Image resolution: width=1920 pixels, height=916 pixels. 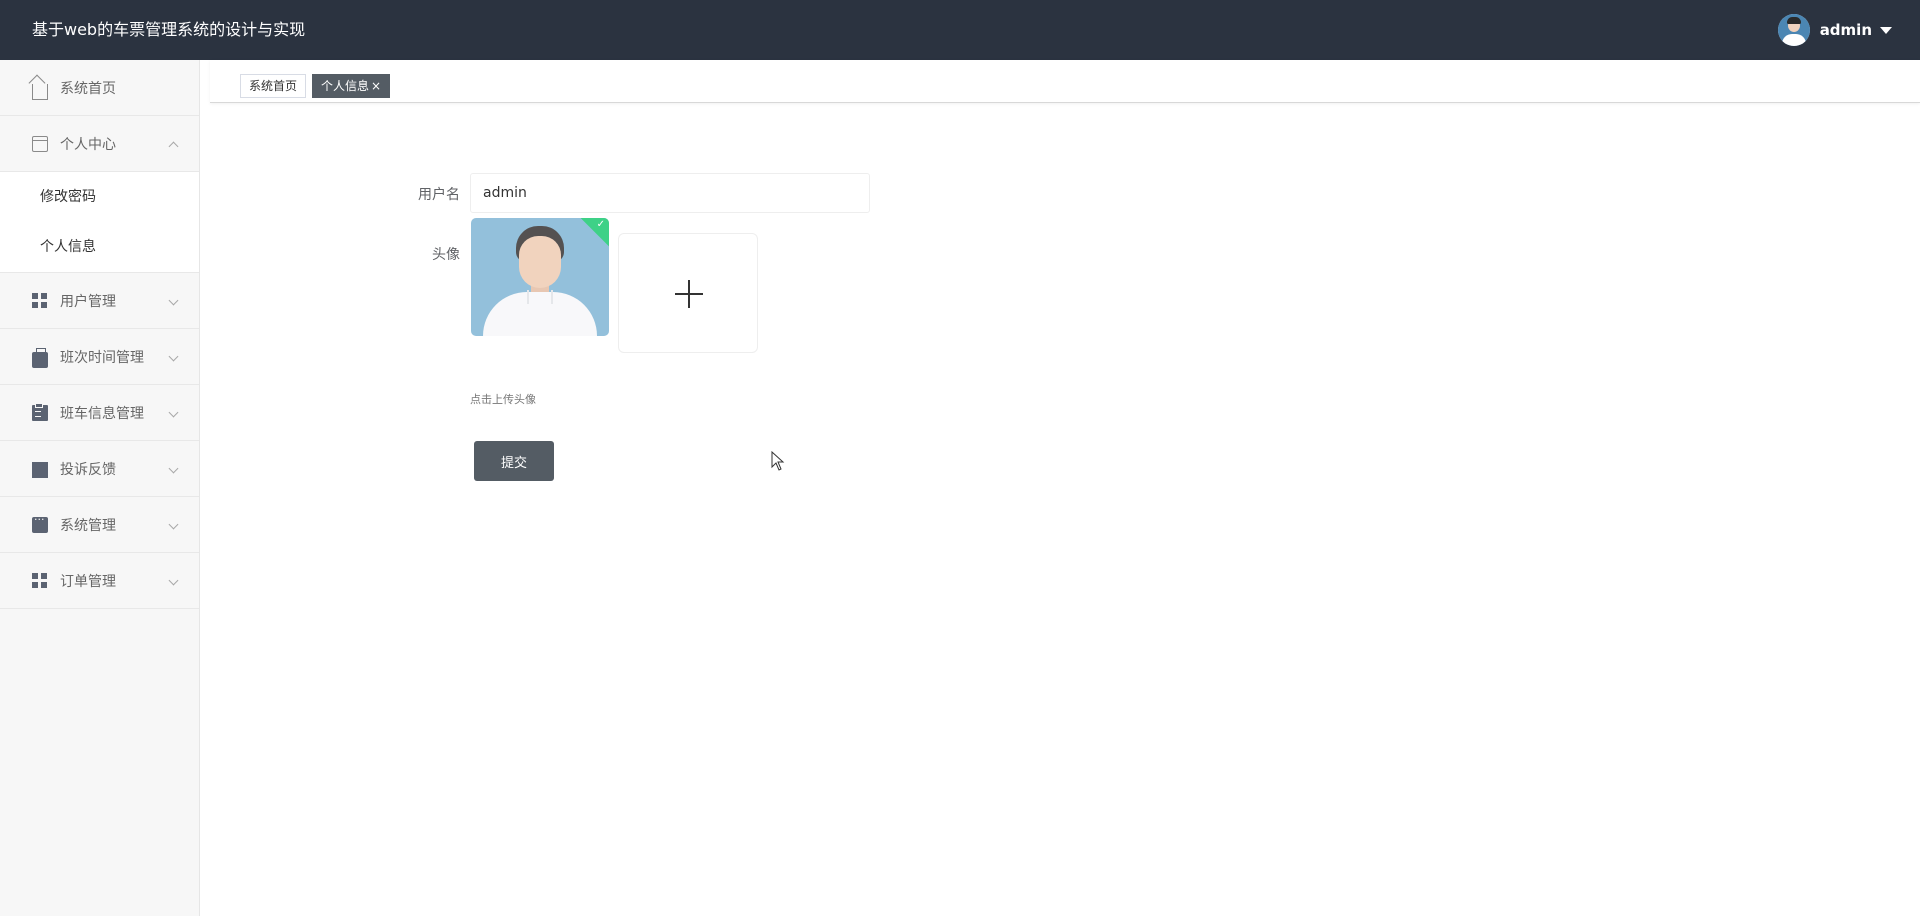 What do you see at coordinates (1793, 30) in the screenshot?
I see `user-avatar` at bounding box center [1793, 30].